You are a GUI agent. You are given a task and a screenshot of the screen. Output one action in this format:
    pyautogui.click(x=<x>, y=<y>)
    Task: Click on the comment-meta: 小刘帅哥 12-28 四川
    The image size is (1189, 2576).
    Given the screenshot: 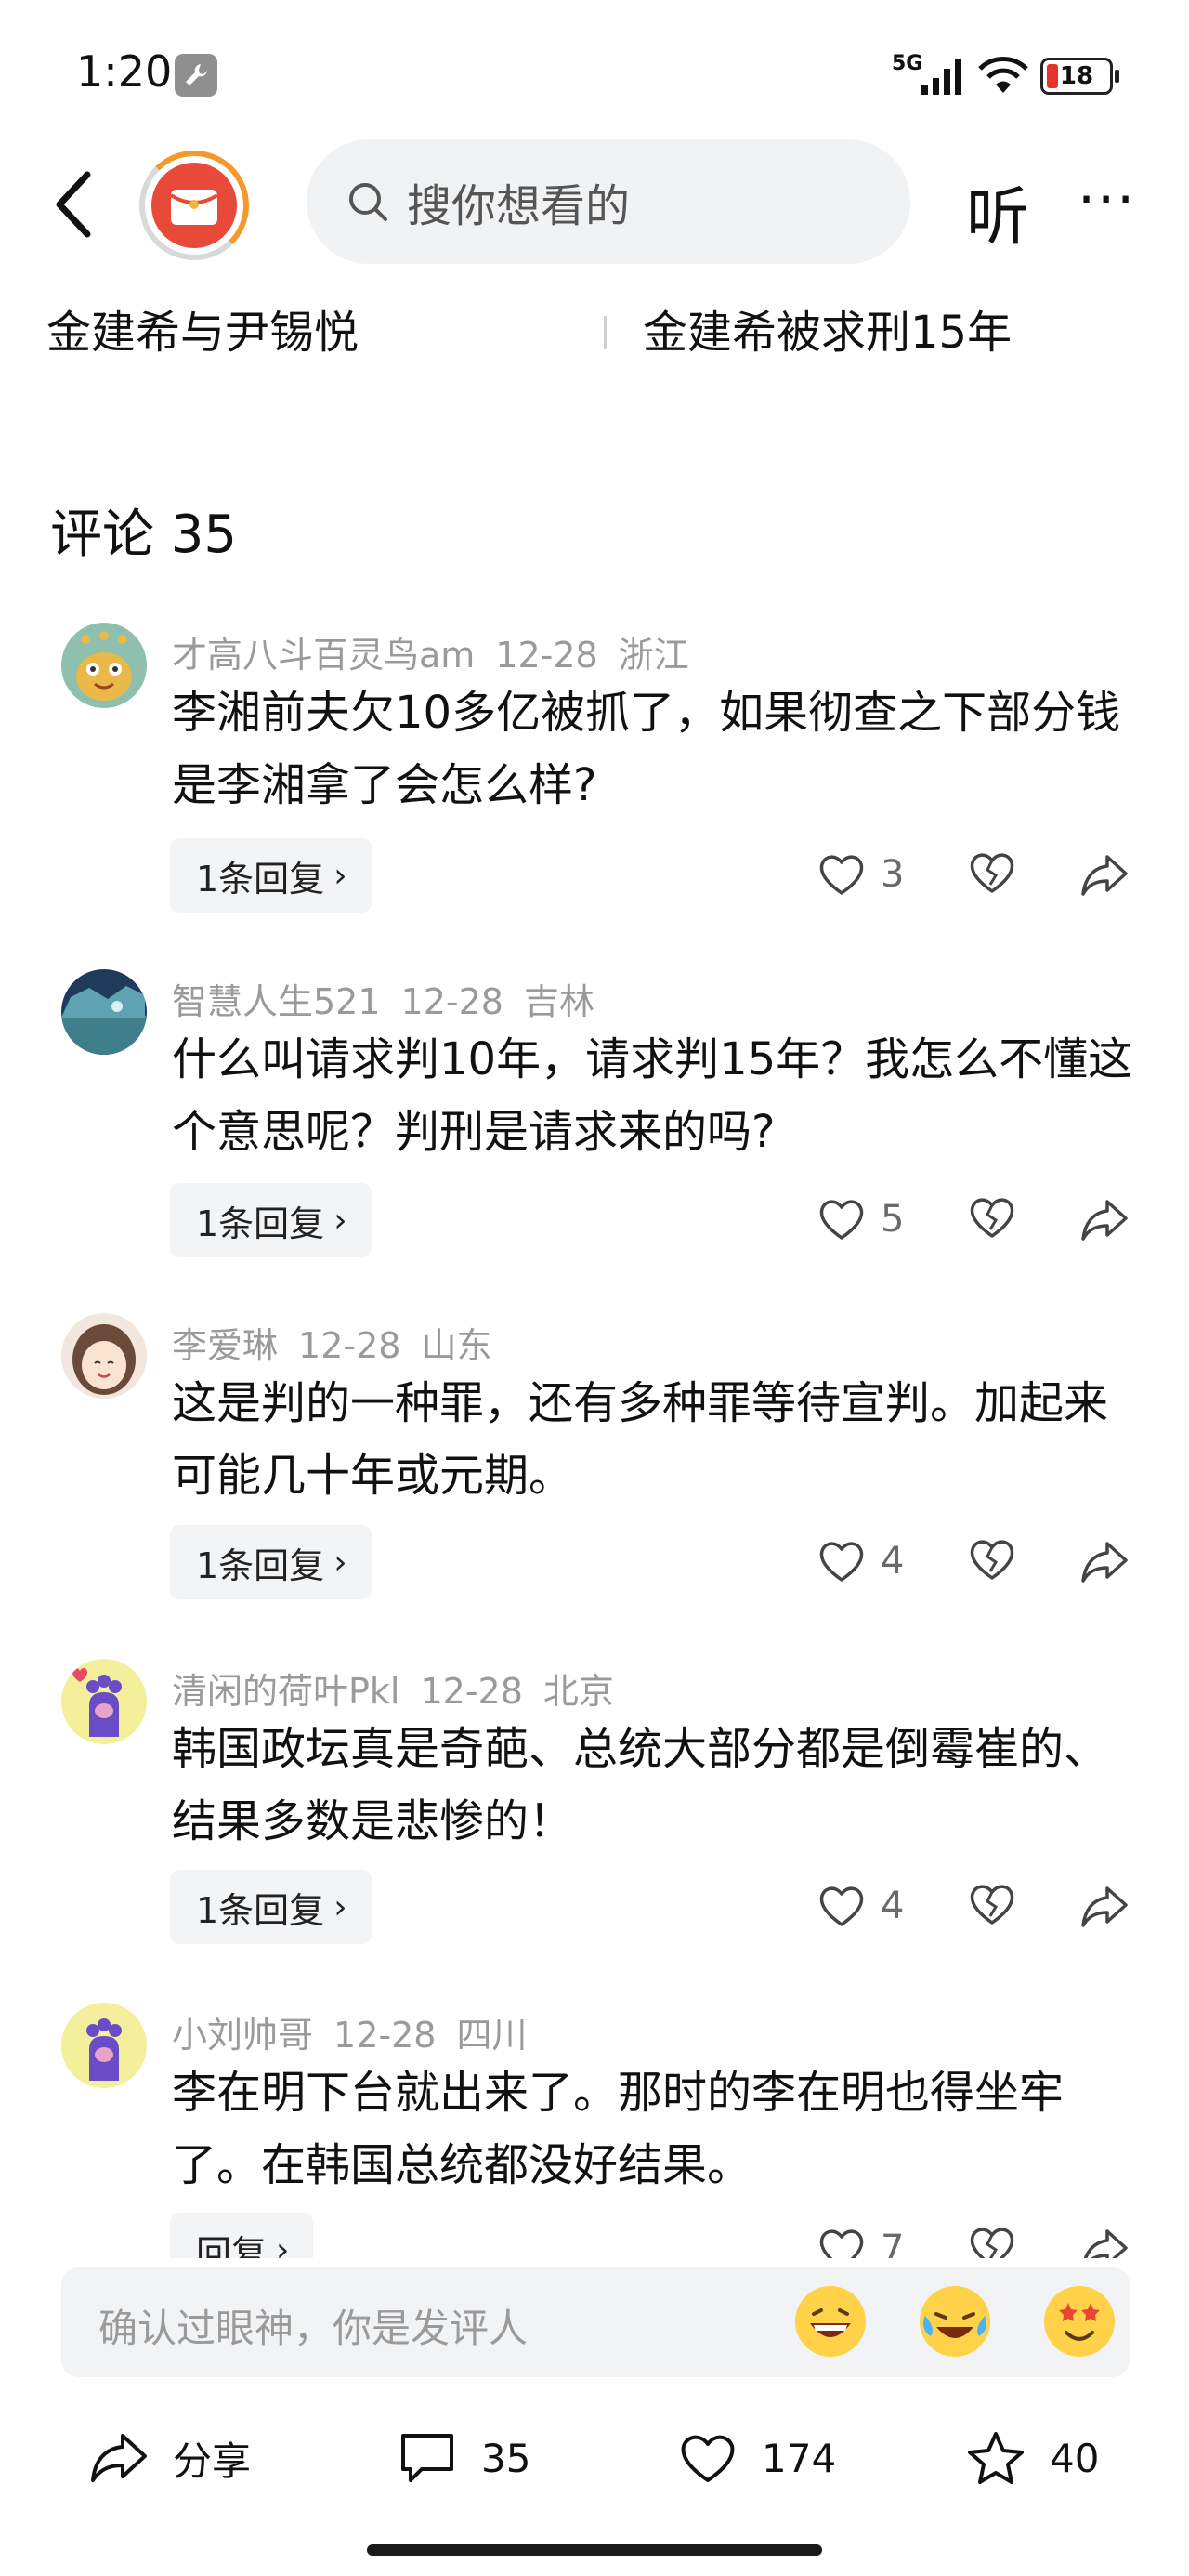 What is the action you would take?
    pyautogui.click(x=359, y=2031)
    